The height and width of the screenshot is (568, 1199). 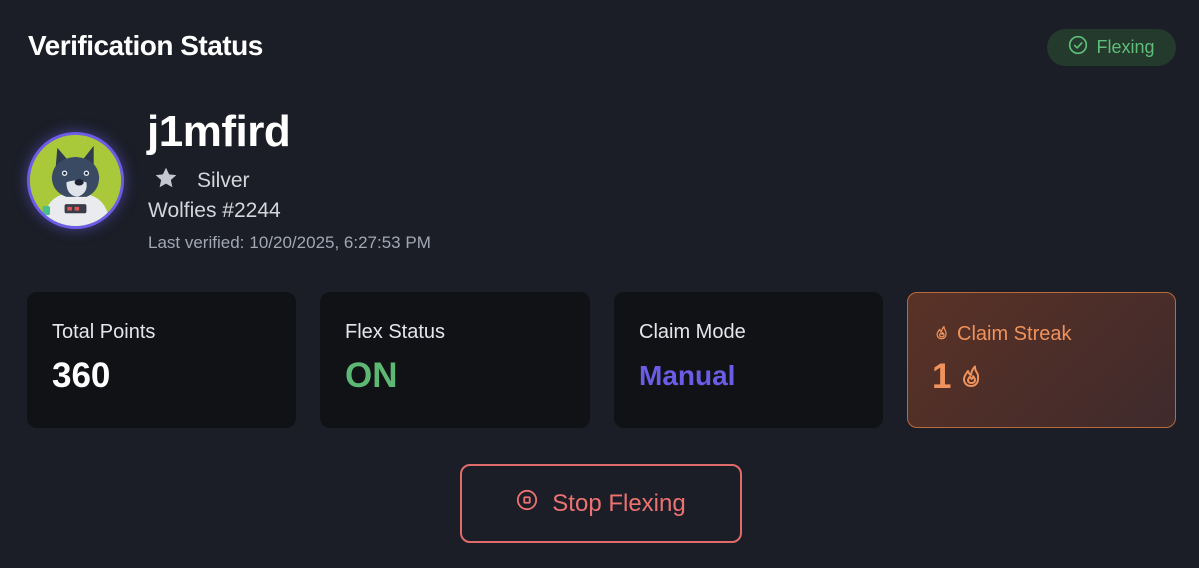 I want to click on stop-circle-icon, so click(x=527, y=503).